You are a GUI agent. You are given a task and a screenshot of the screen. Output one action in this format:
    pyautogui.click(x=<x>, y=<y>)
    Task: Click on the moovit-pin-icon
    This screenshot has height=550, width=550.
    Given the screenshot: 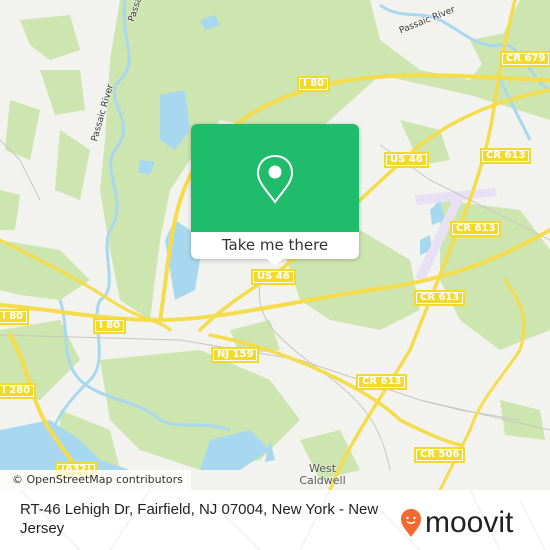 What is the action you would take?
    pyautogui.click(x=411, y=523)
    